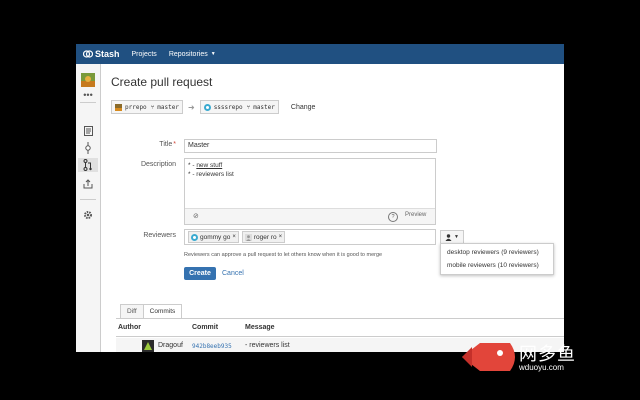  I want to click on sidebar: •••, so click(88, 208).